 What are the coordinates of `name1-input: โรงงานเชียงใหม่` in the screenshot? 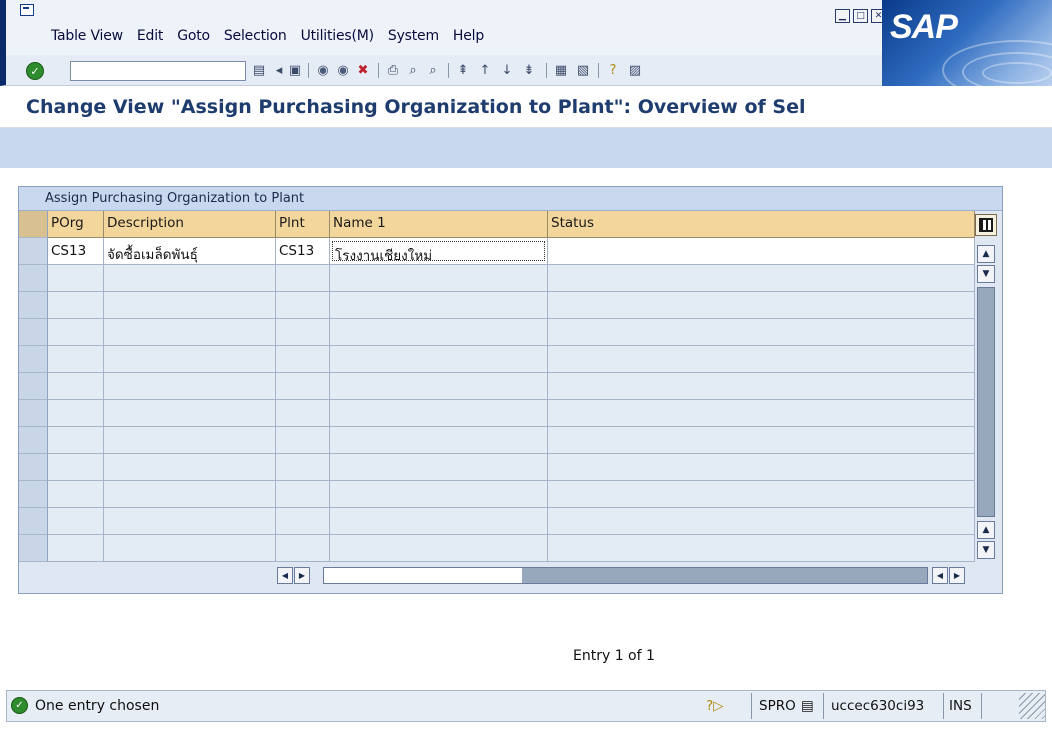 It's located at (438, 252).